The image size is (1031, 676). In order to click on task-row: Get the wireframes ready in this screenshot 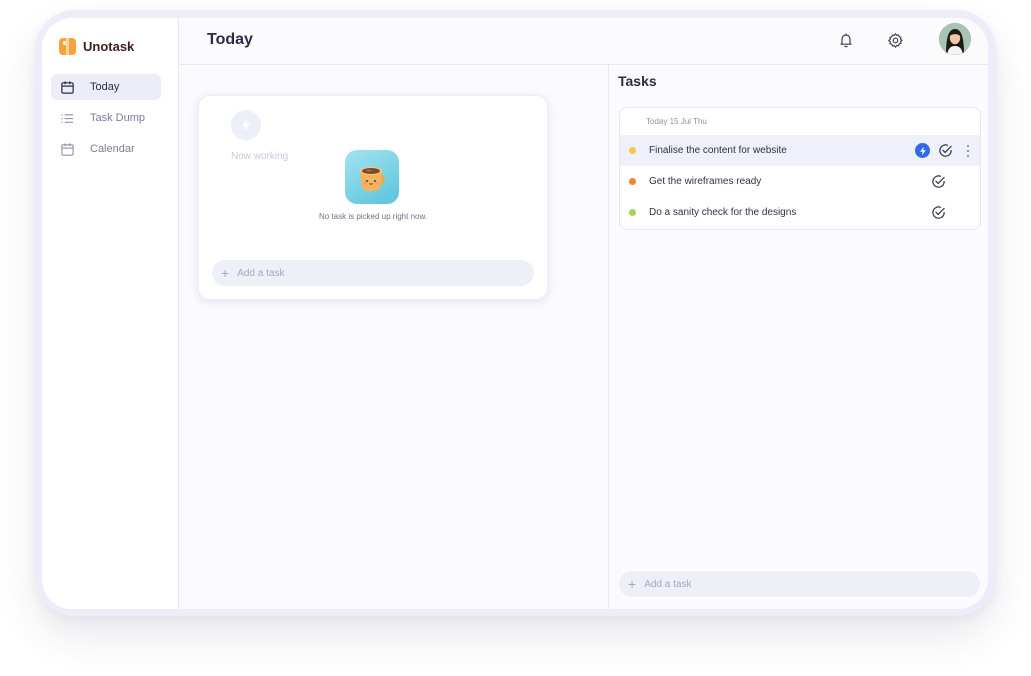, I will do `click(800, 181)`.